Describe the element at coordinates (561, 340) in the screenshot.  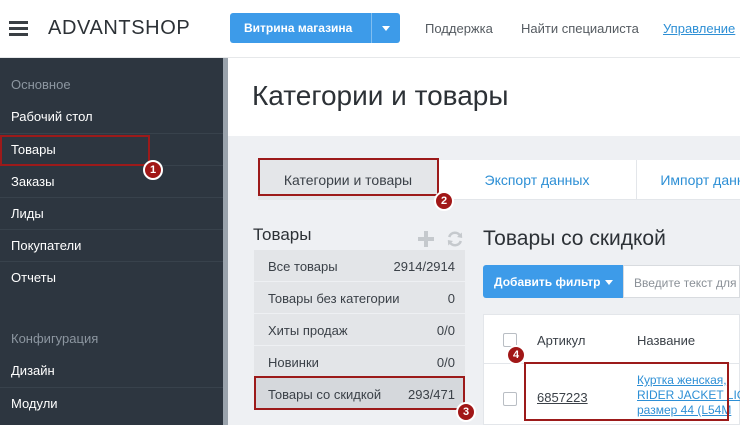
I see `column-header-sku: Артикул` at that location.